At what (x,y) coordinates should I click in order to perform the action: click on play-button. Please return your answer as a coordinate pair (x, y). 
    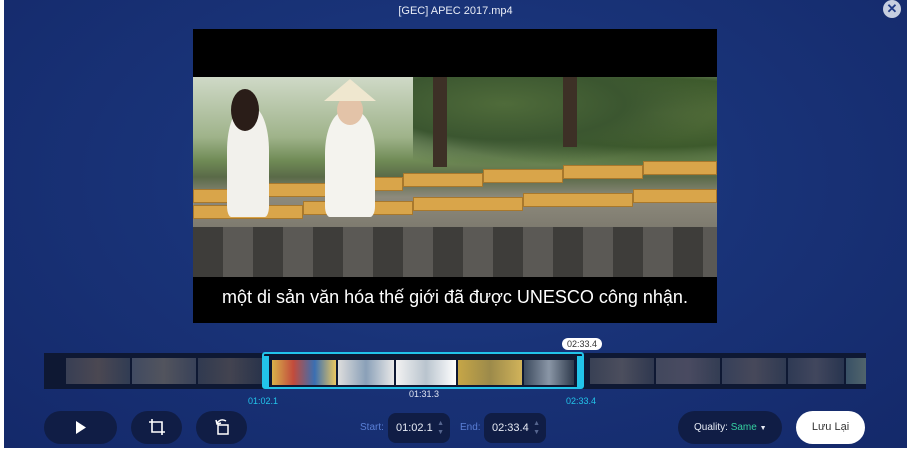
    Looking at the image, I should click on (80, 427).